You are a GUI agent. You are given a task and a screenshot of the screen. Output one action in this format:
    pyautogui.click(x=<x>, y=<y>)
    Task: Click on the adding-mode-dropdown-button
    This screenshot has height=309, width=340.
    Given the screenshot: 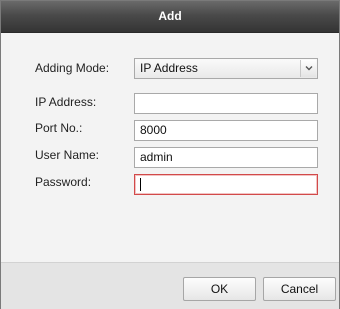 What is the action you would take?
    pyautogui.click(x=308, y=68)
    